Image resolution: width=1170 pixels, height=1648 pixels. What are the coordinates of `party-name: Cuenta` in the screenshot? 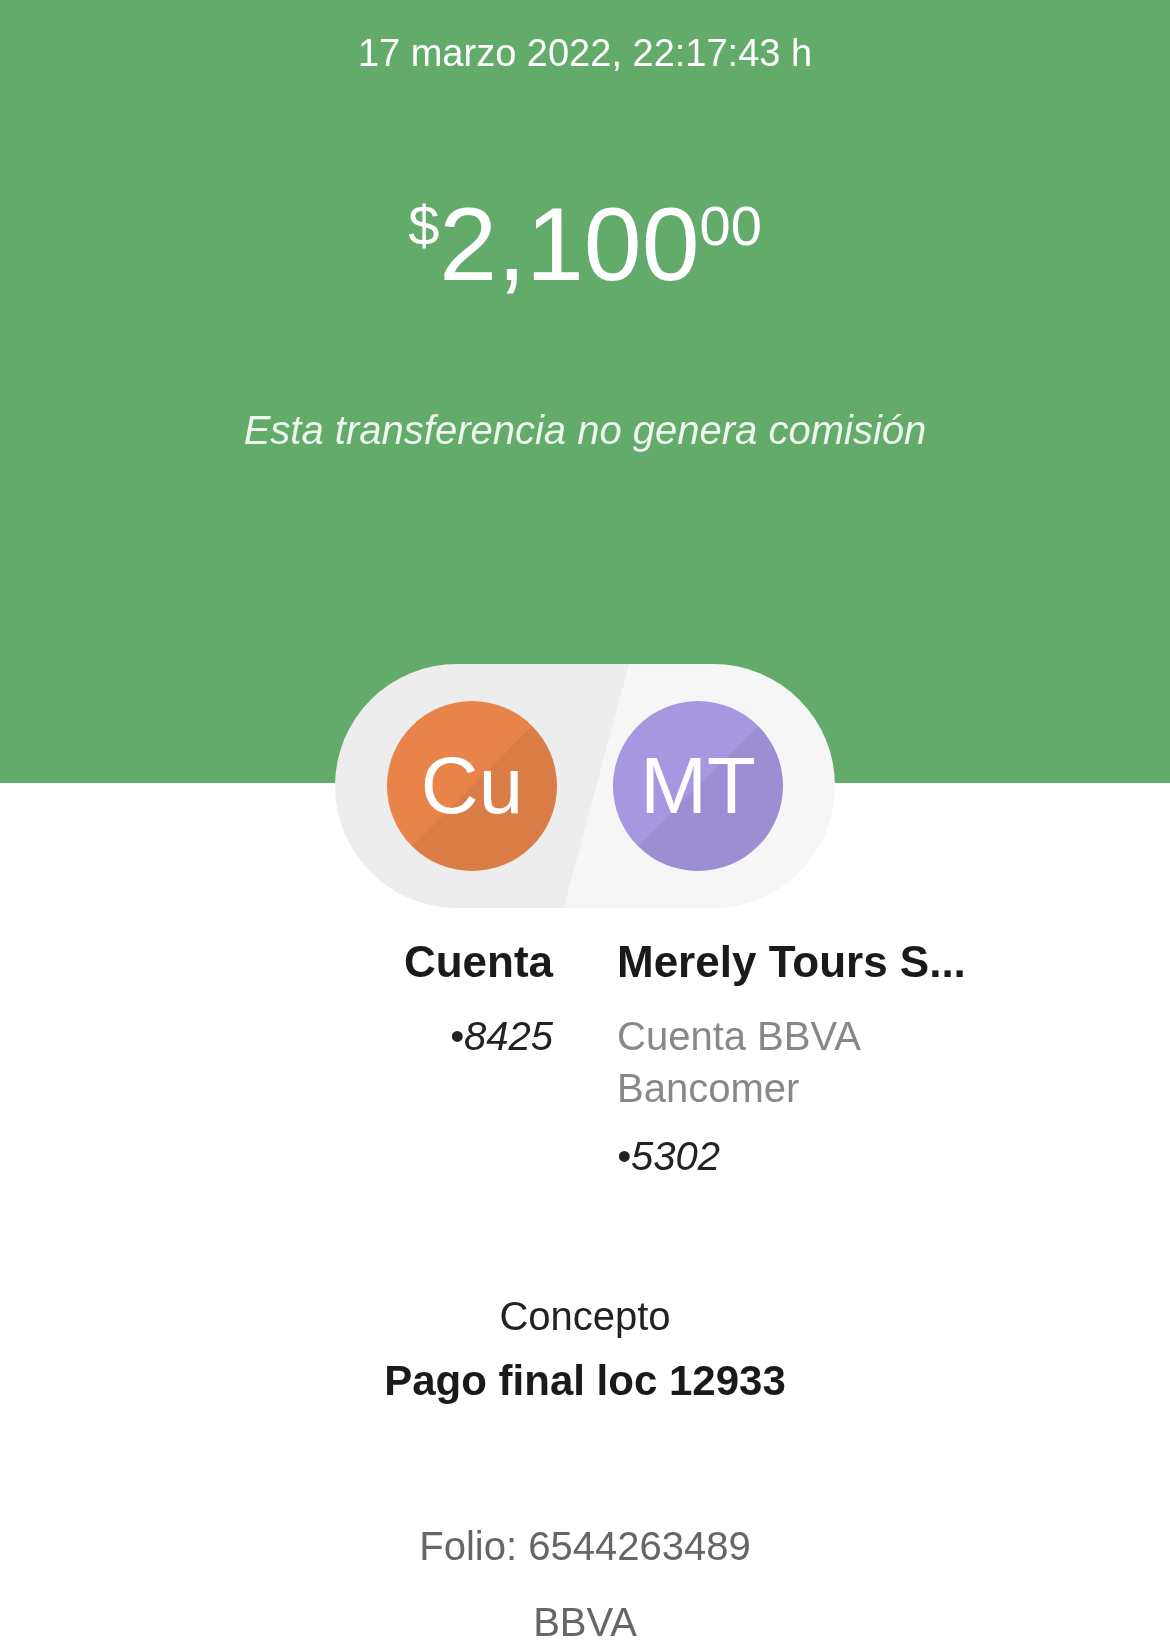 It's located at (478, 962).